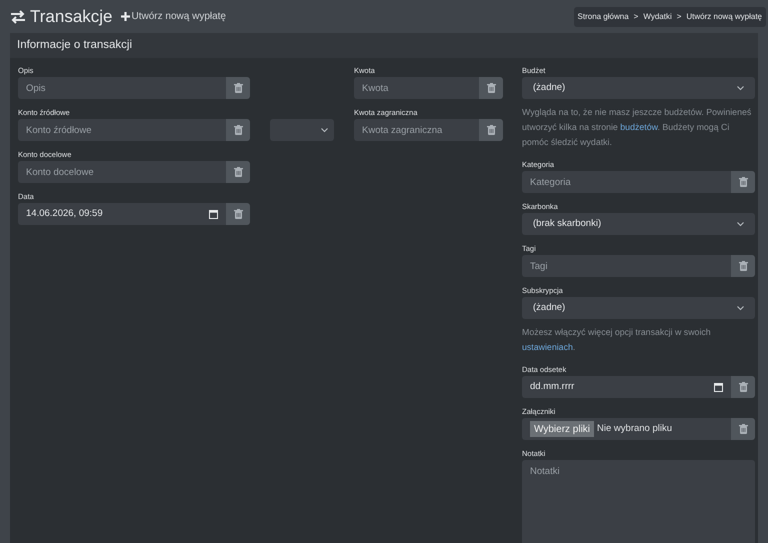  What do you see at coordinates (638, 501) in the screenshot?
I see `notes-field: Notatki` at bounding box center [638, 501].